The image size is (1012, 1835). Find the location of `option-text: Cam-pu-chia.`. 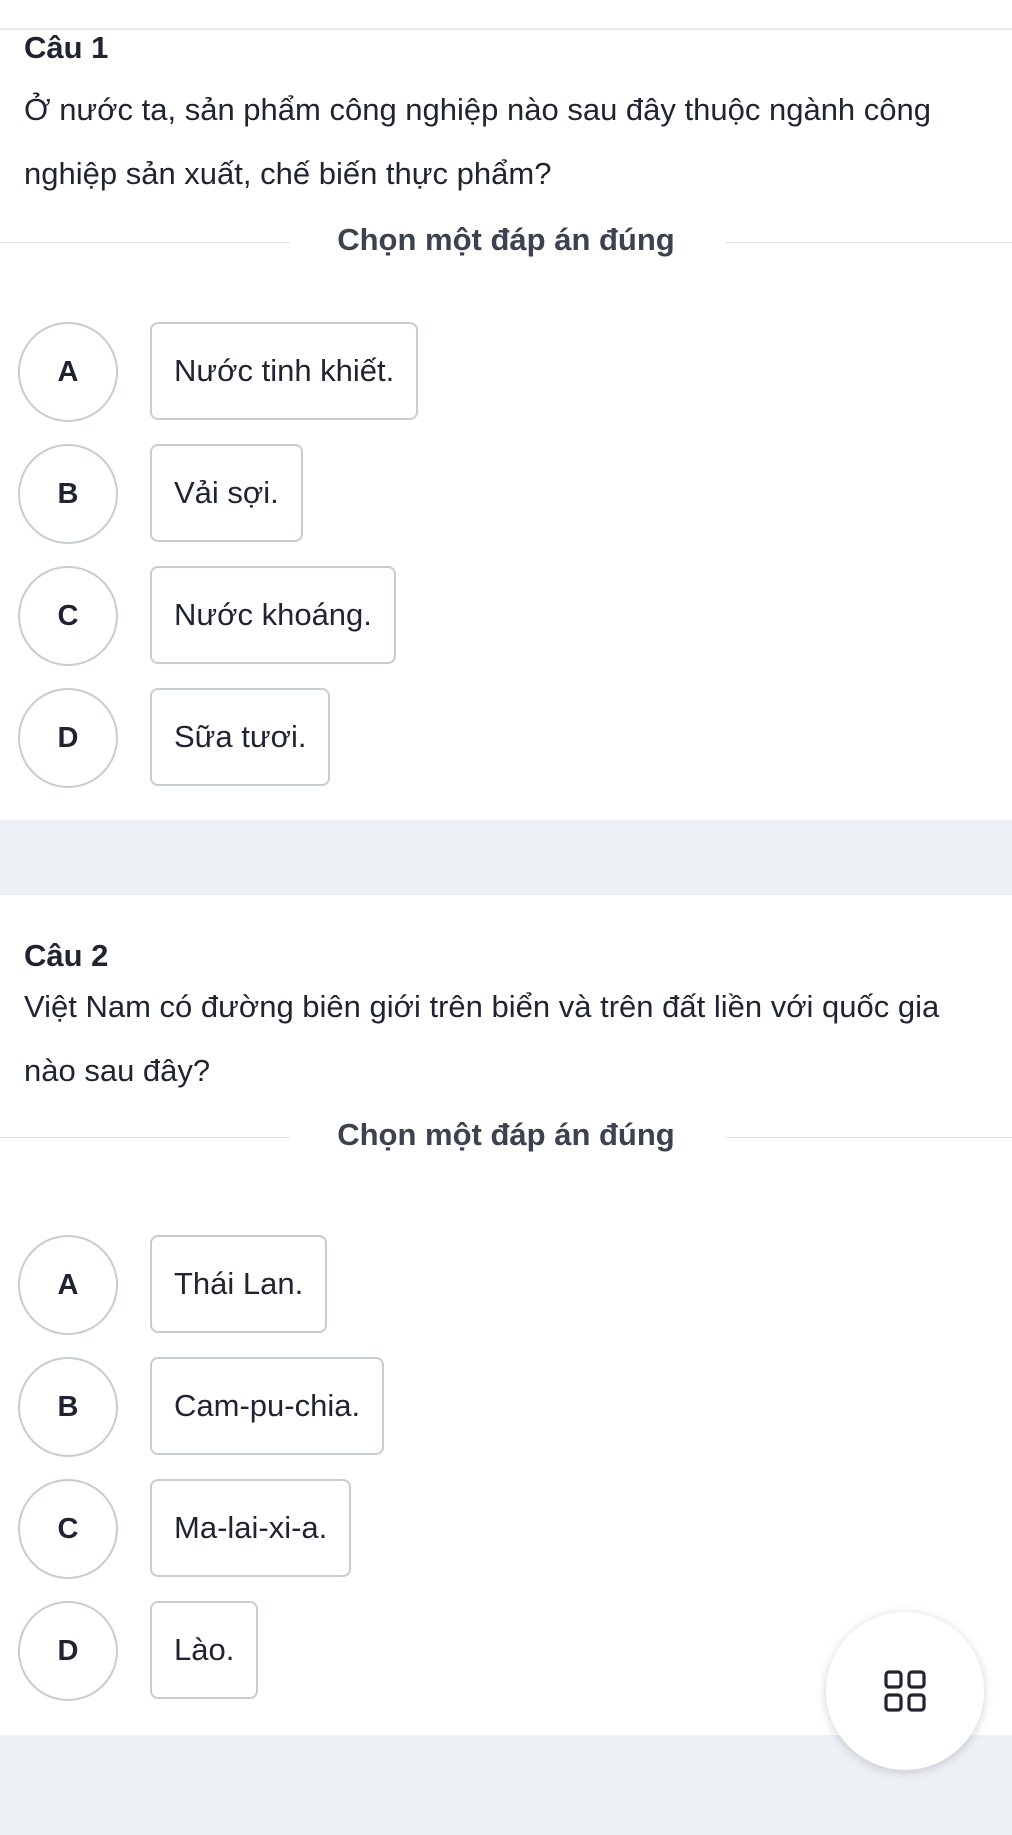

option-text: Cam-pu-chia. is located at coordinates (267, 1406).